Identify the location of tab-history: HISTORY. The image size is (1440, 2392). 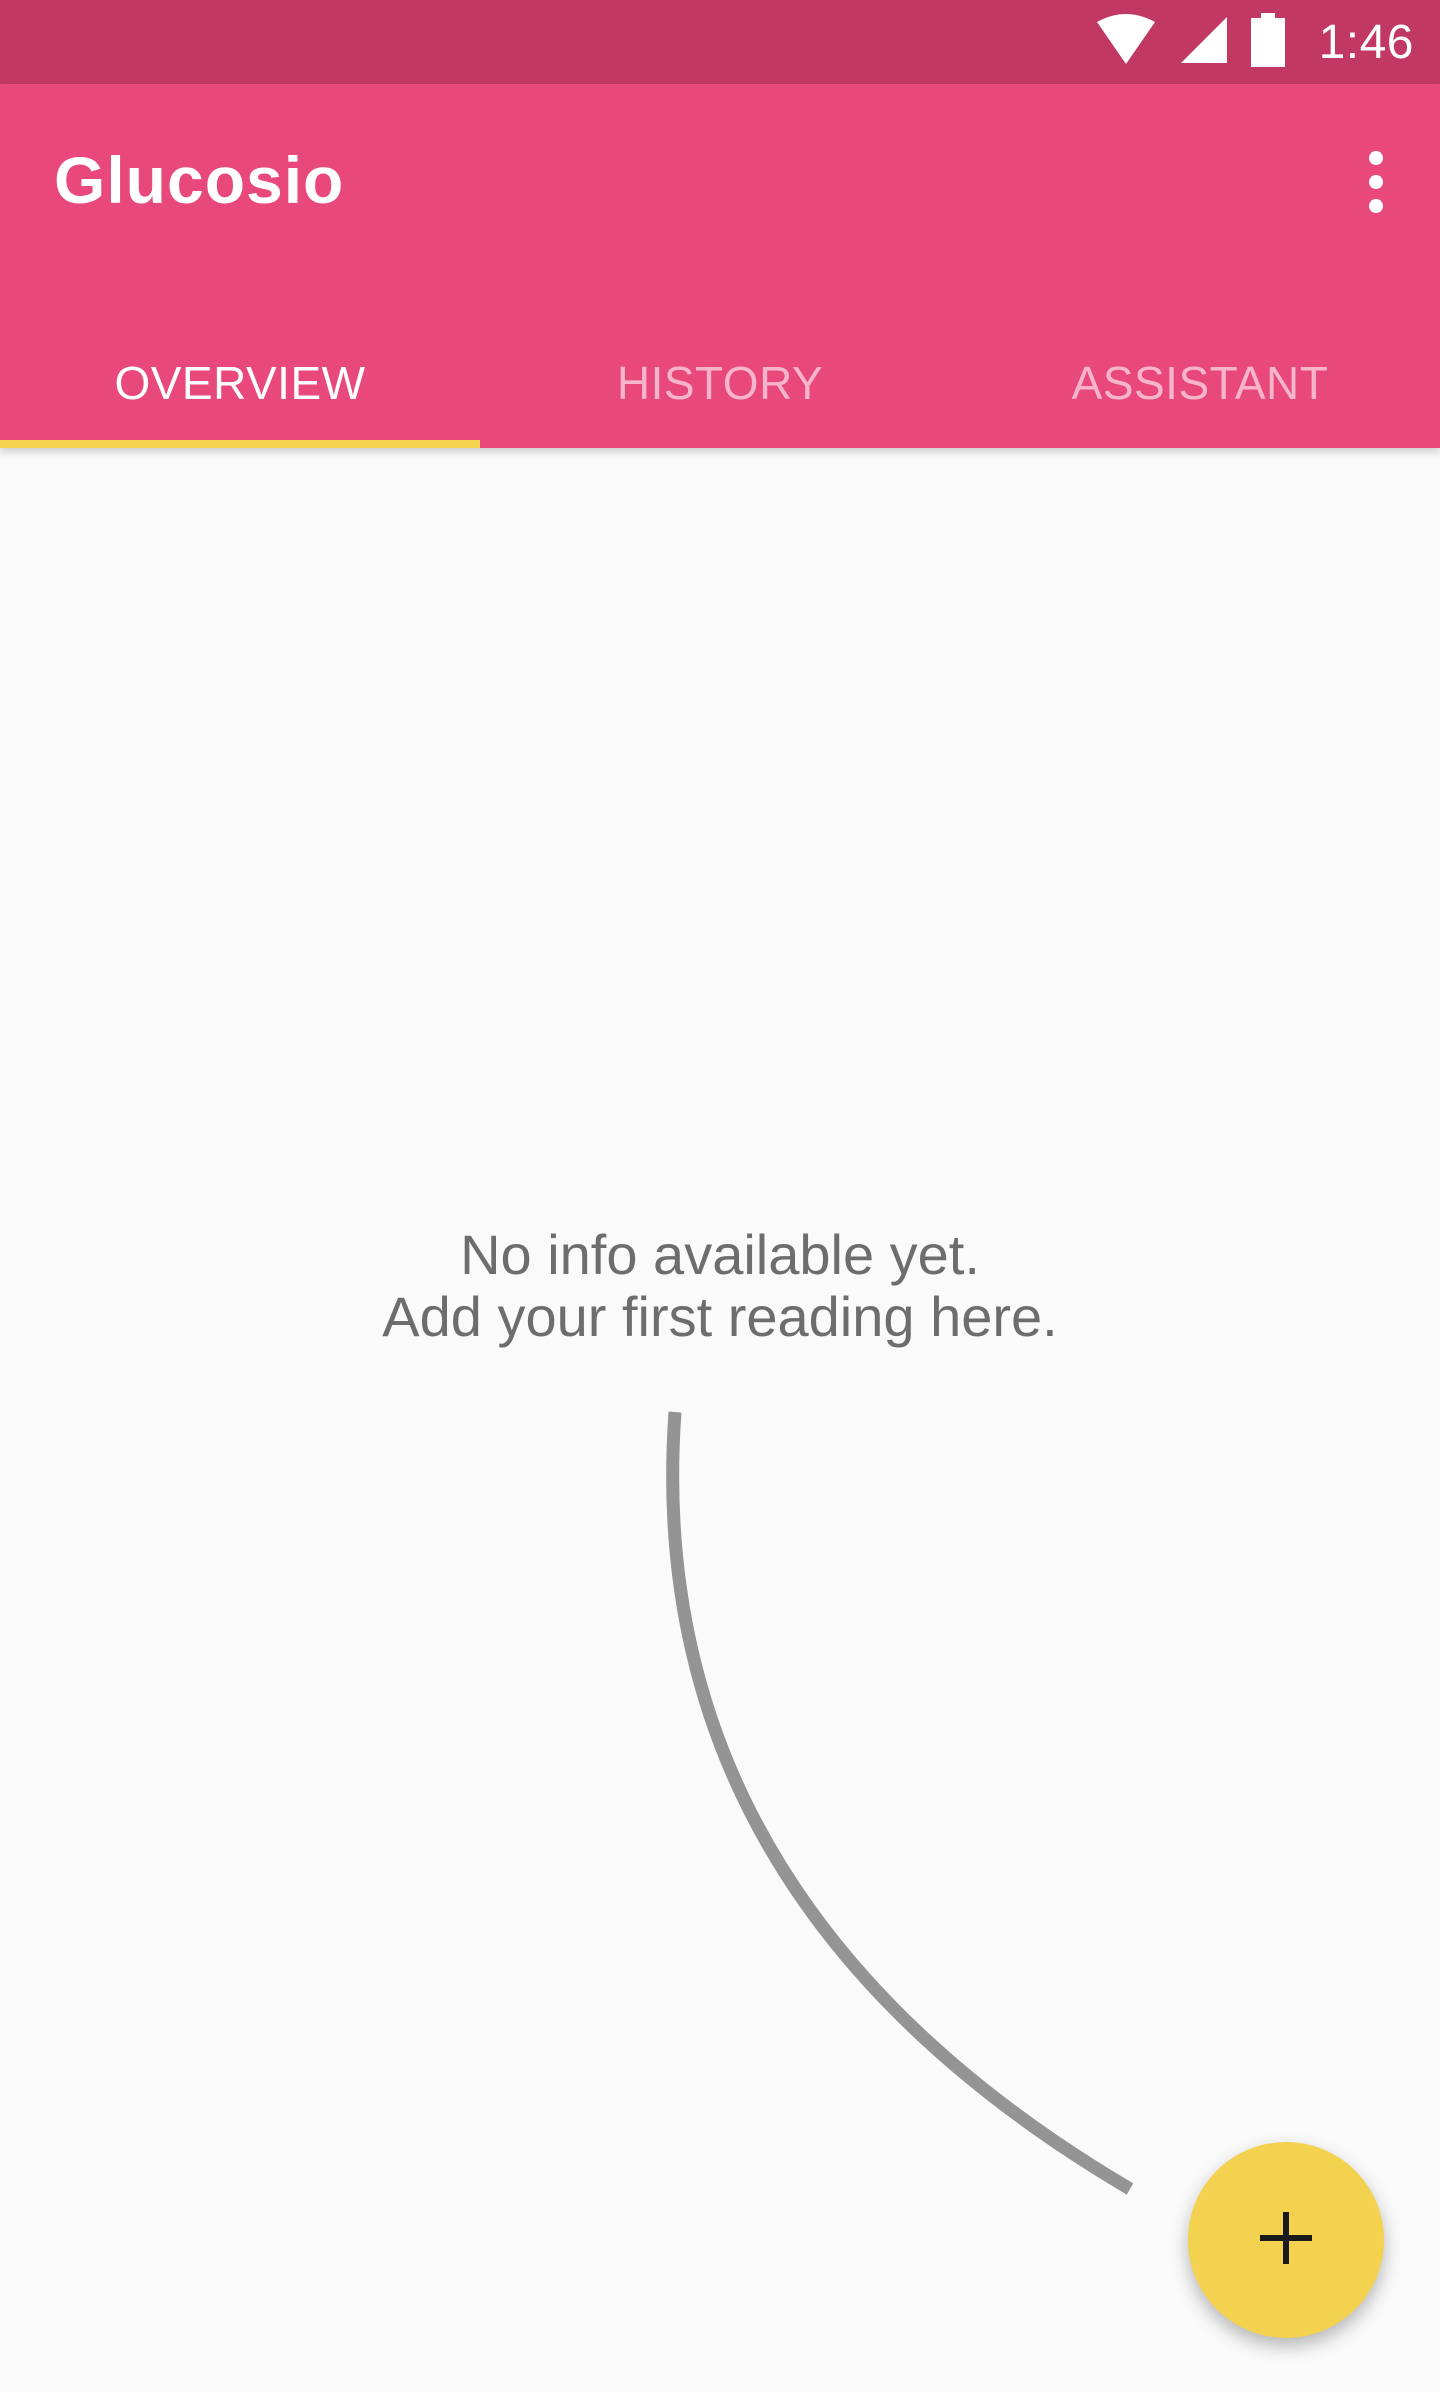
(720, 383).